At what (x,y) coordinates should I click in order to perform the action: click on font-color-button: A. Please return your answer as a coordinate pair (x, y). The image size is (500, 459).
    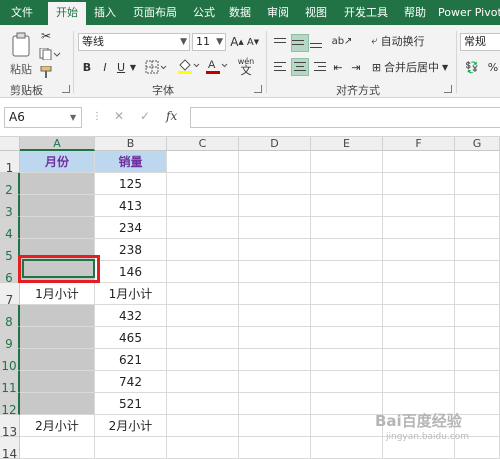
    Looking at the image, I should click on (217, 66).